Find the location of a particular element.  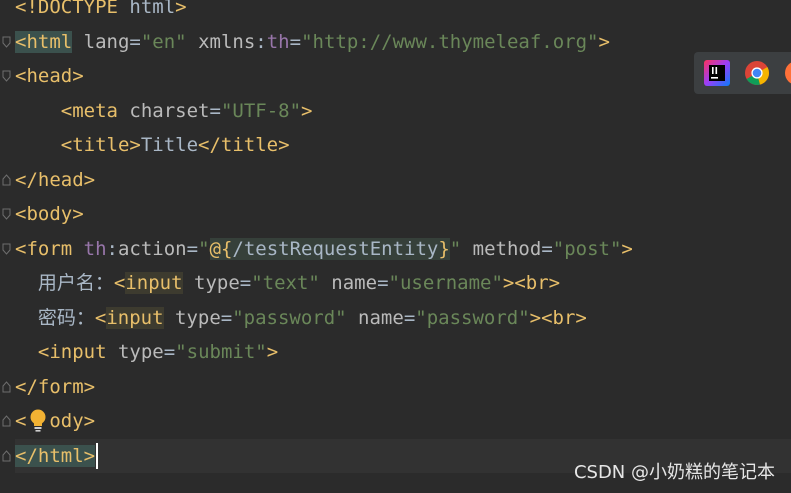

code-line: <body> is located at coordinates (403, 214).